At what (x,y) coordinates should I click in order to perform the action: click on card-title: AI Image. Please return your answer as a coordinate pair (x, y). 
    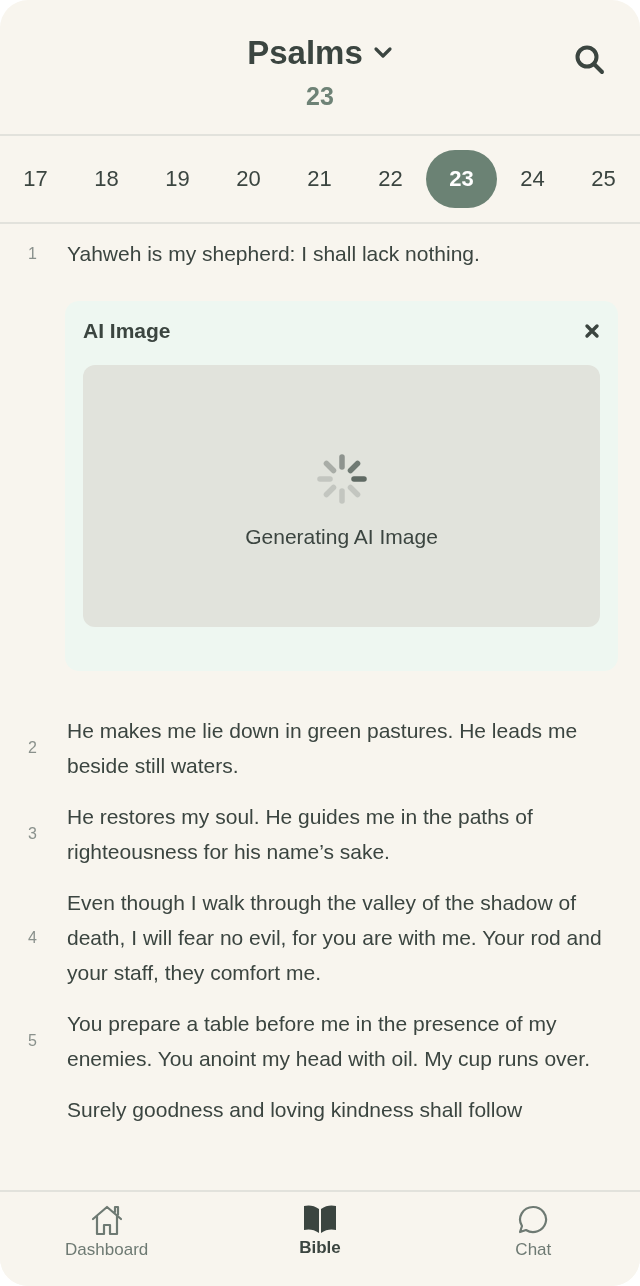
    Looking at the image, I should click on (127, 331).